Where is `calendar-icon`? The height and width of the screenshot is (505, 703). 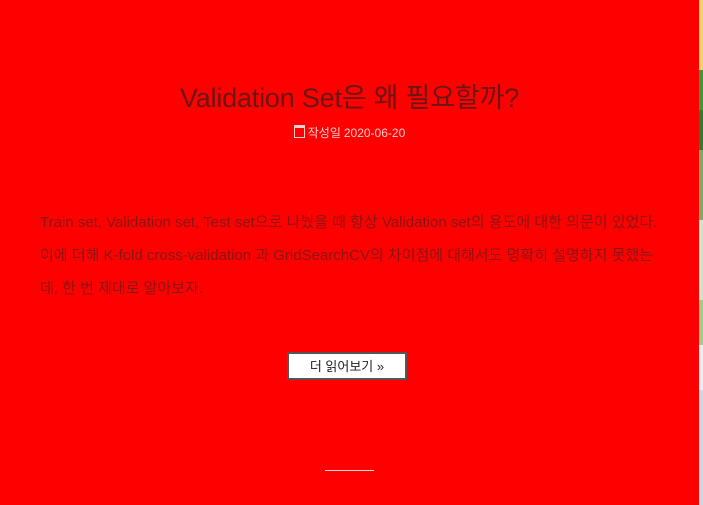
calendar-icon is located at coordinates (299, 131).